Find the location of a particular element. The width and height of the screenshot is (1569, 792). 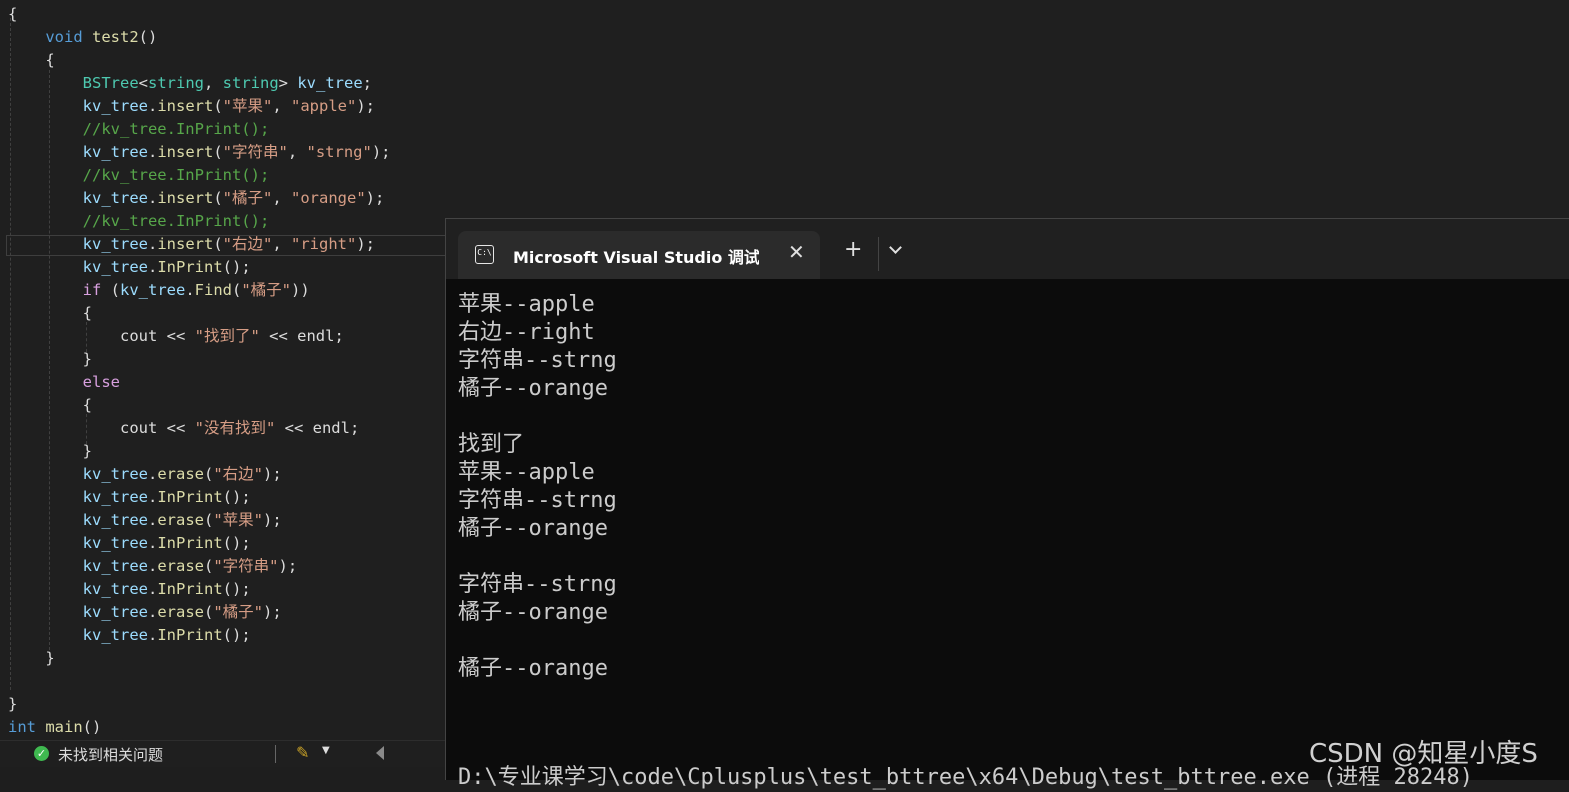

code-token: if is located at coordinates (92, 290).